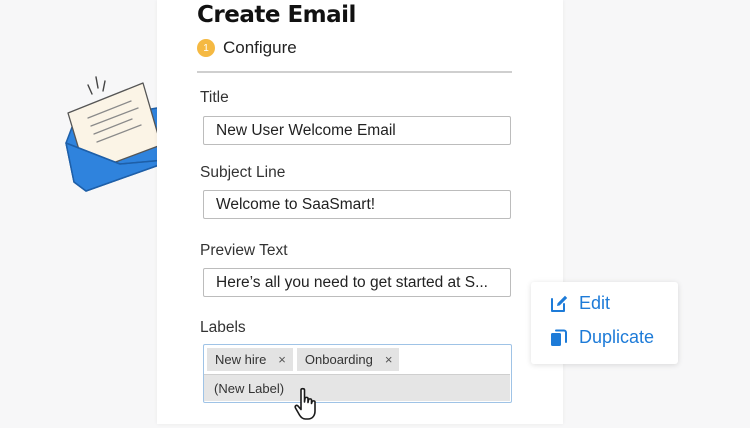 The height and width of the screenshot is (428, 750). What do you see at coordinates (604, 323) in the screenshot?
I see `context-menu: Edit Duplicate` at bounding box center [604, 323].